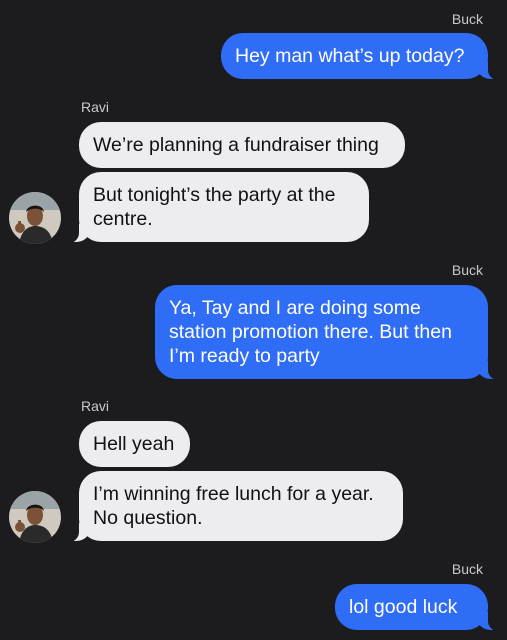 Image resolution: width=507 pixels, height=640 pixels. I want to click on message-bubble-incoming: We’re planning a fundraiser thing, so click(242, 145).